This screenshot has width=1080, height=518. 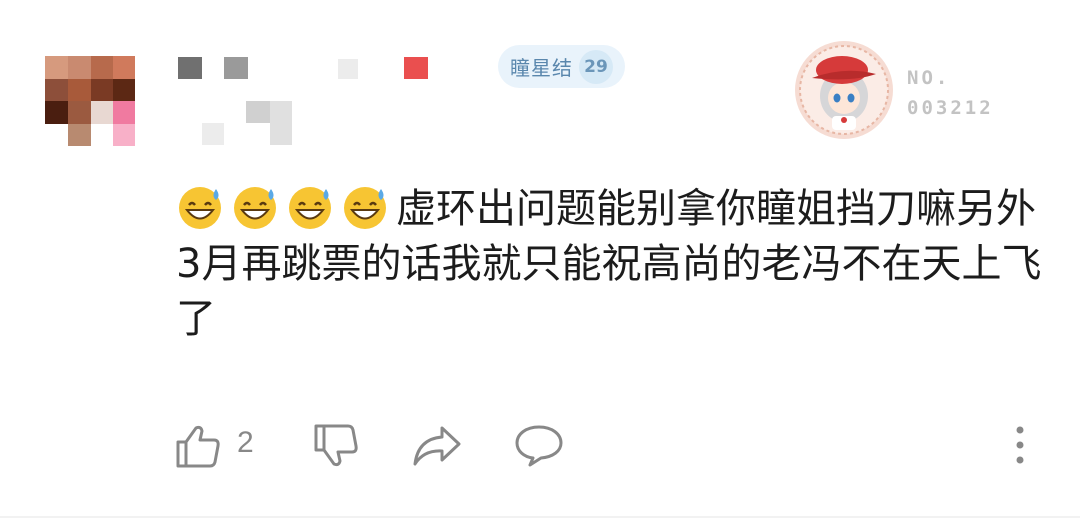 I want to click on badge-level: 29, so click(x=596, y=66).